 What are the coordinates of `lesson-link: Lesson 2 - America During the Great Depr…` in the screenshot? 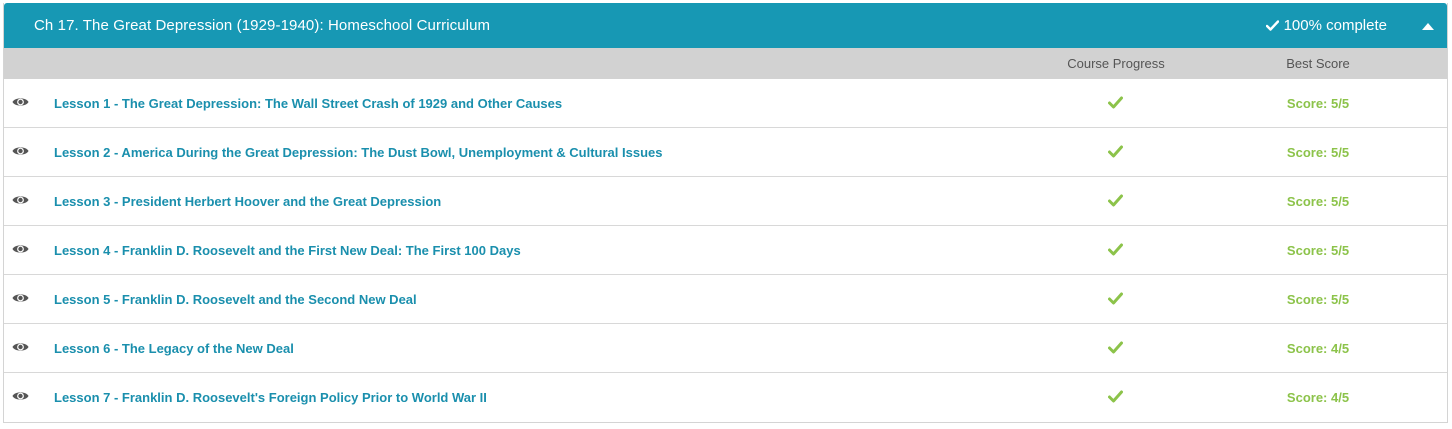 It's located at (358, 152).